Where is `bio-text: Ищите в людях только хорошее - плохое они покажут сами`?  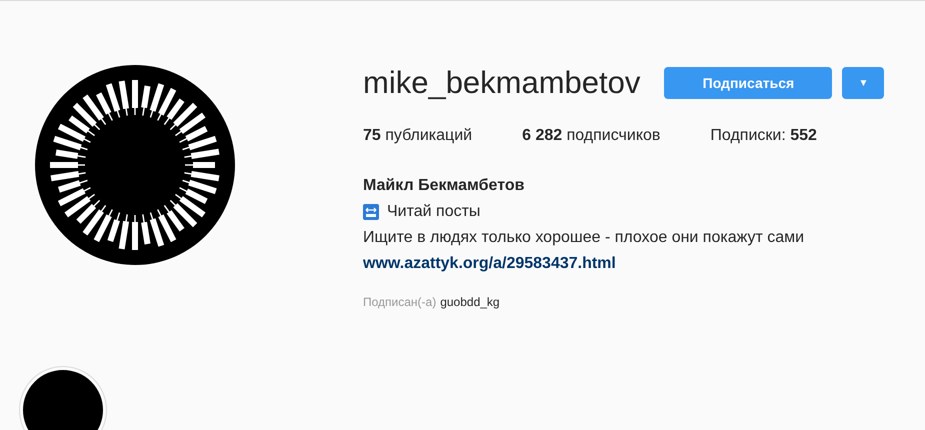 bio-text: Ищите в людях только хорошее - плохое они покажут сами is located at coordinates (583, 238).